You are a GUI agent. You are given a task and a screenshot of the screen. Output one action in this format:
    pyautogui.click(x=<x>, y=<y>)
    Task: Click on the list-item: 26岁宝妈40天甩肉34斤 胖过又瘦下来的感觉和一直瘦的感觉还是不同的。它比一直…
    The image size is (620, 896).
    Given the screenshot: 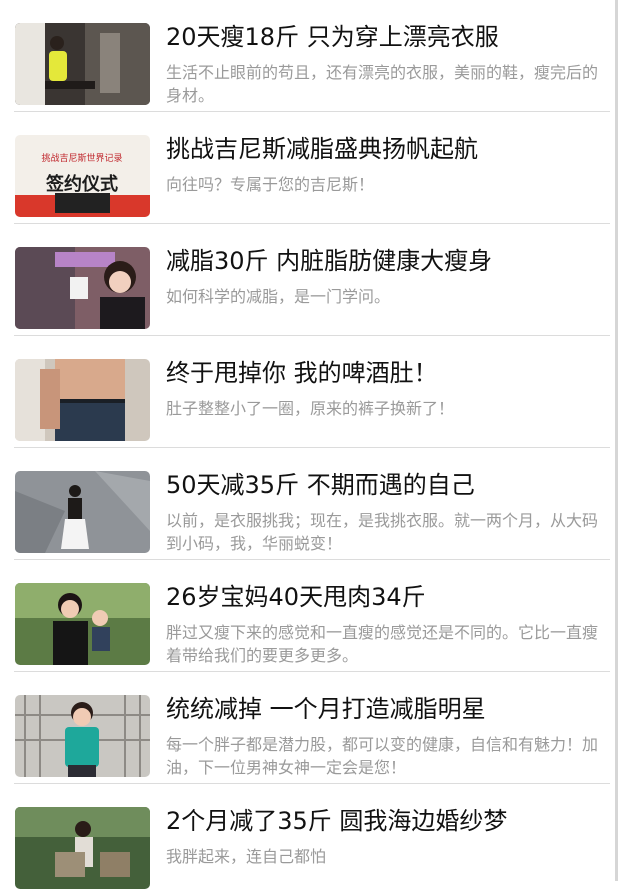 What is the action you would take?
    pyautogui.click(x=310, y=616)
    